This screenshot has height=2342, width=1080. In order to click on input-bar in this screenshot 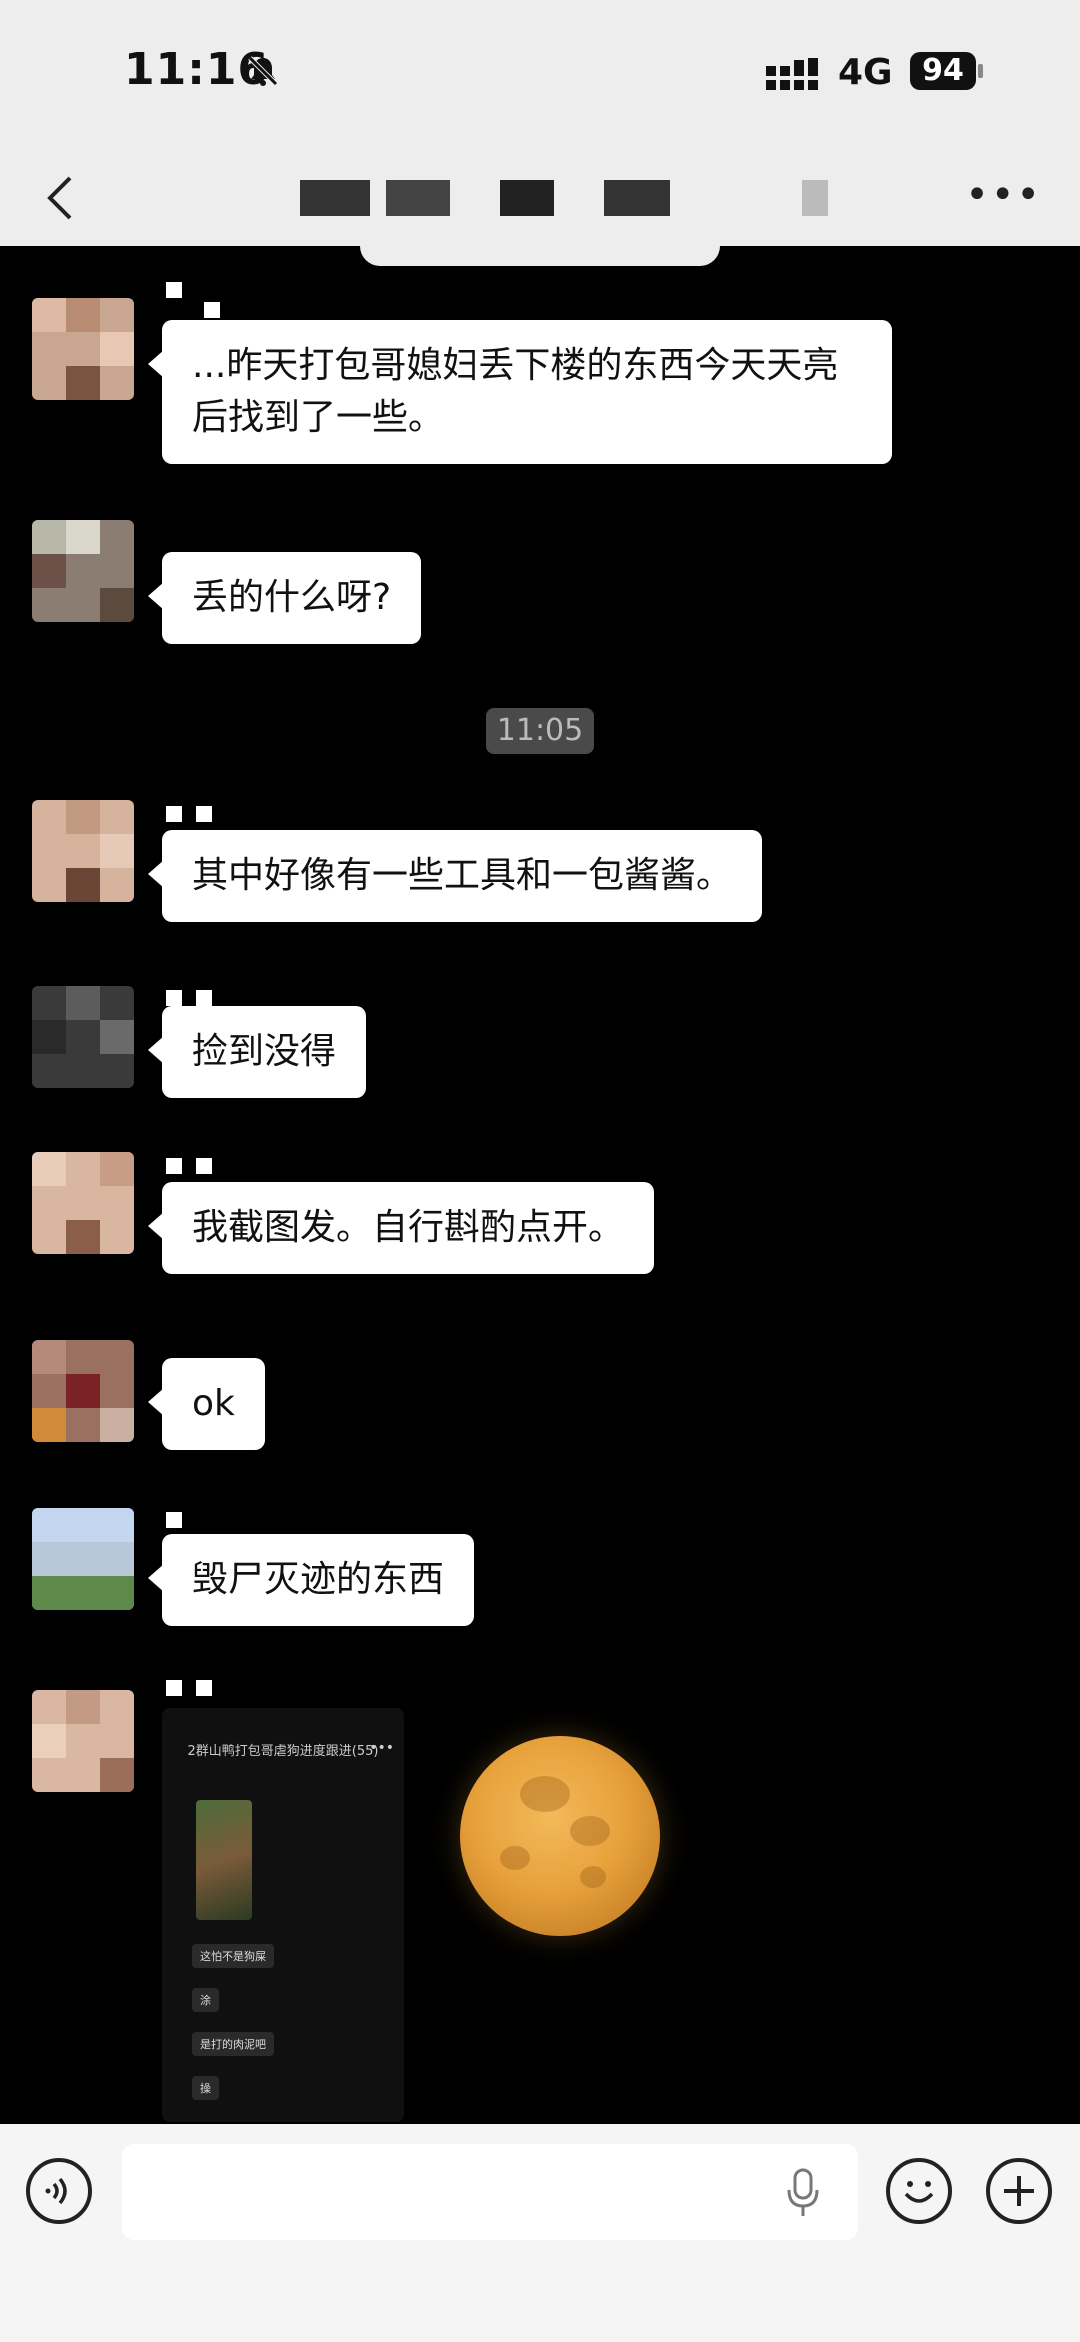, I will do `click(540, 2233)`.